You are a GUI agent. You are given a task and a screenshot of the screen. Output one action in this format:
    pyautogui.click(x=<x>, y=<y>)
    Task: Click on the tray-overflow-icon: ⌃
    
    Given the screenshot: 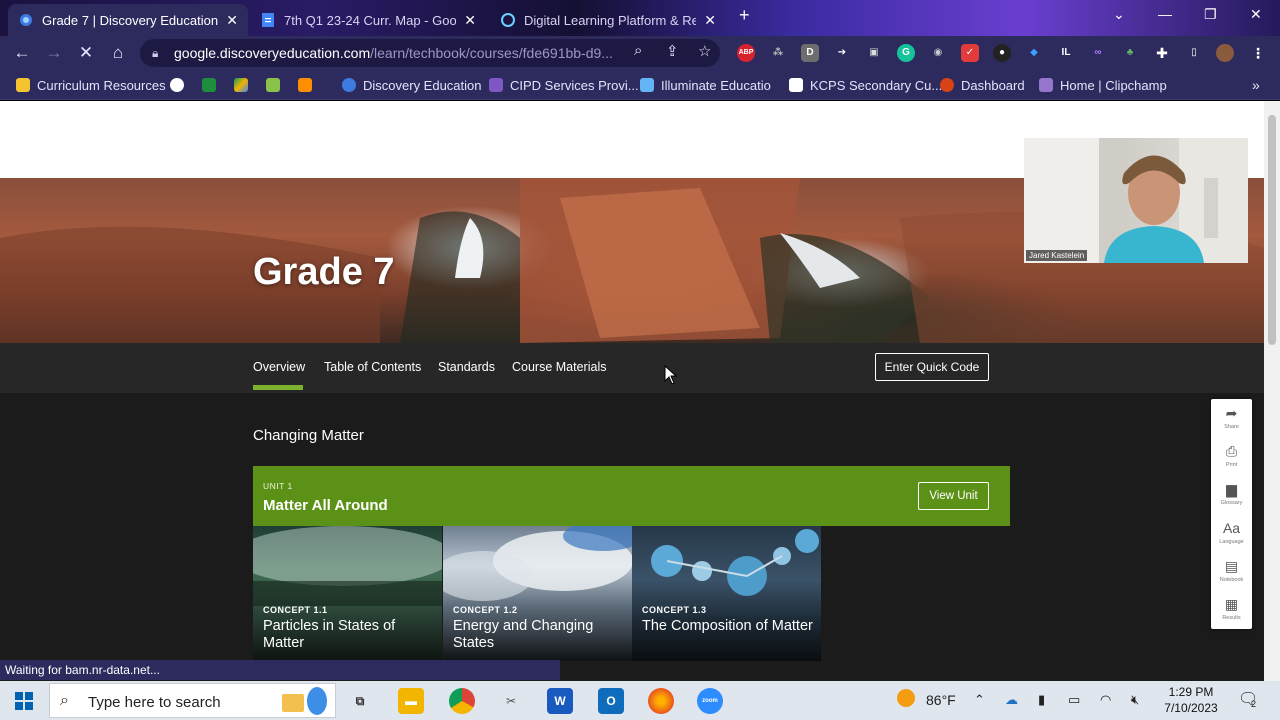 What is the action you would take?
    pyautogui.click(x=979, y=700)
    